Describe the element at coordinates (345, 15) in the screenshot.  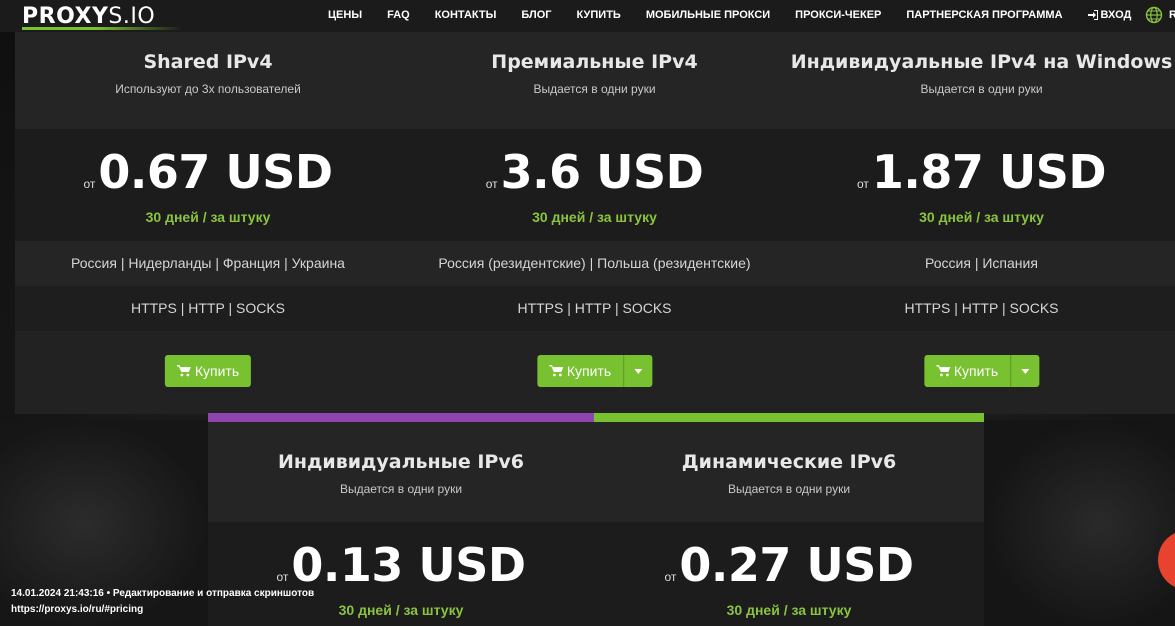
I see `nav-item-prices: ЦЕНЫ` at that location.